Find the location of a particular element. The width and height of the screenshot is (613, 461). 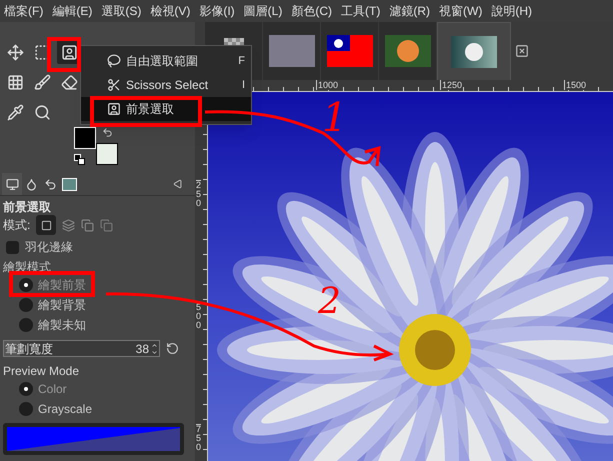

radio-label: Color is located at coordinates (52, 389).